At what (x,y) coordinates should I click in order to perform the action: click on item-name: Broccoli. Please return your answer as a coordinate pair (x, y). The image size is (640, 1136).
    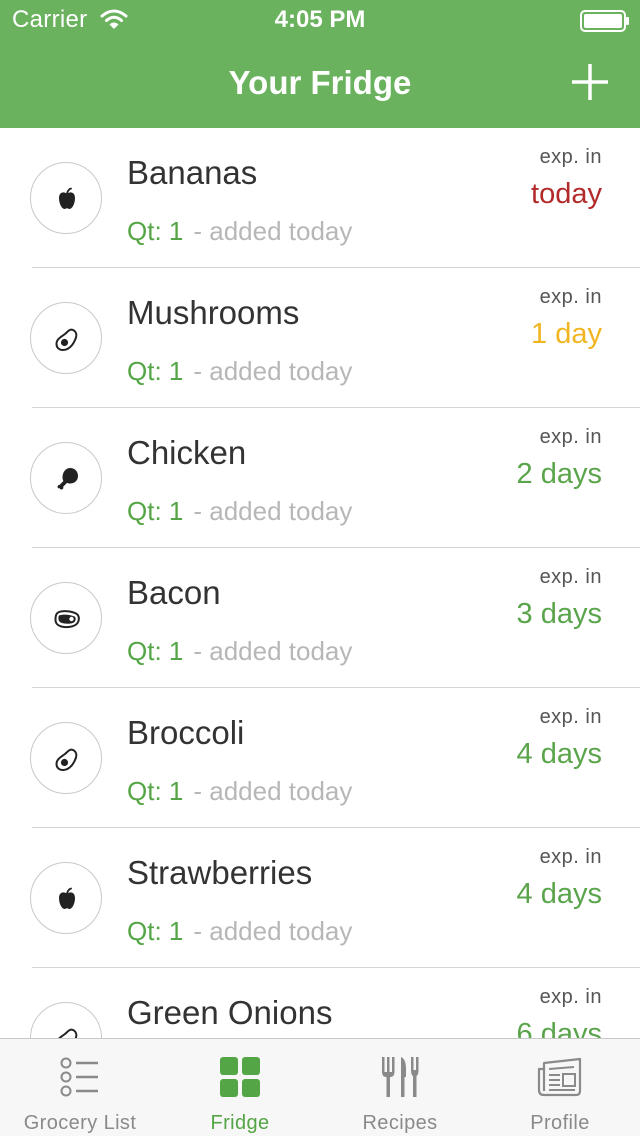
    Looking at the image, I should click on (186, 732).